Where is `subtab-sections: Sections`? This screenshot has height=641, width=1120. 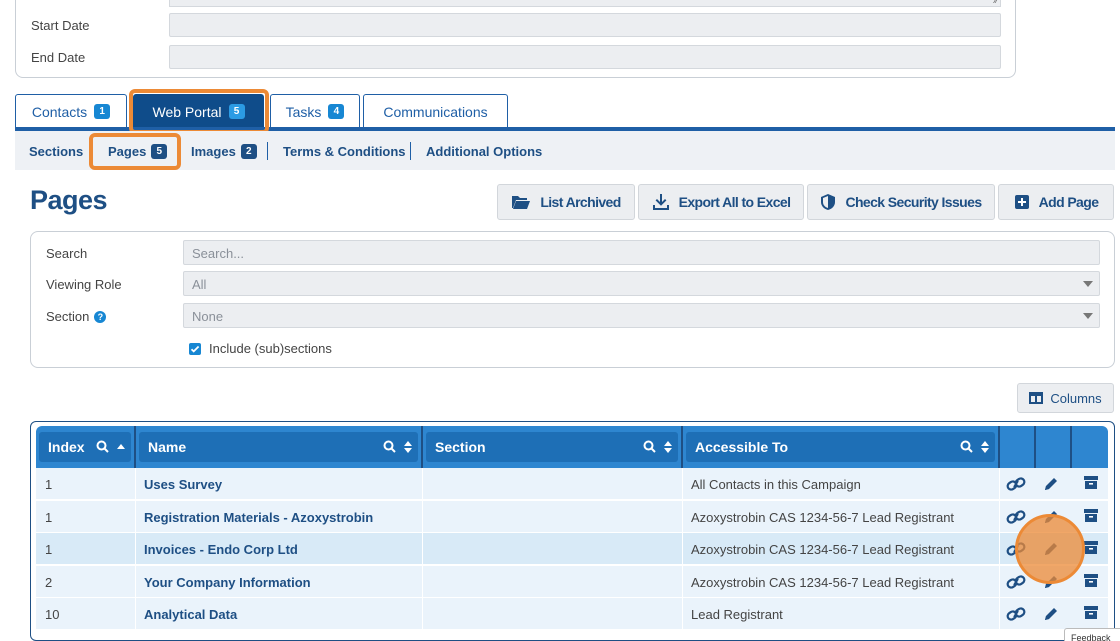
subtab-sections: Sections is located at coordinates (56, 151).